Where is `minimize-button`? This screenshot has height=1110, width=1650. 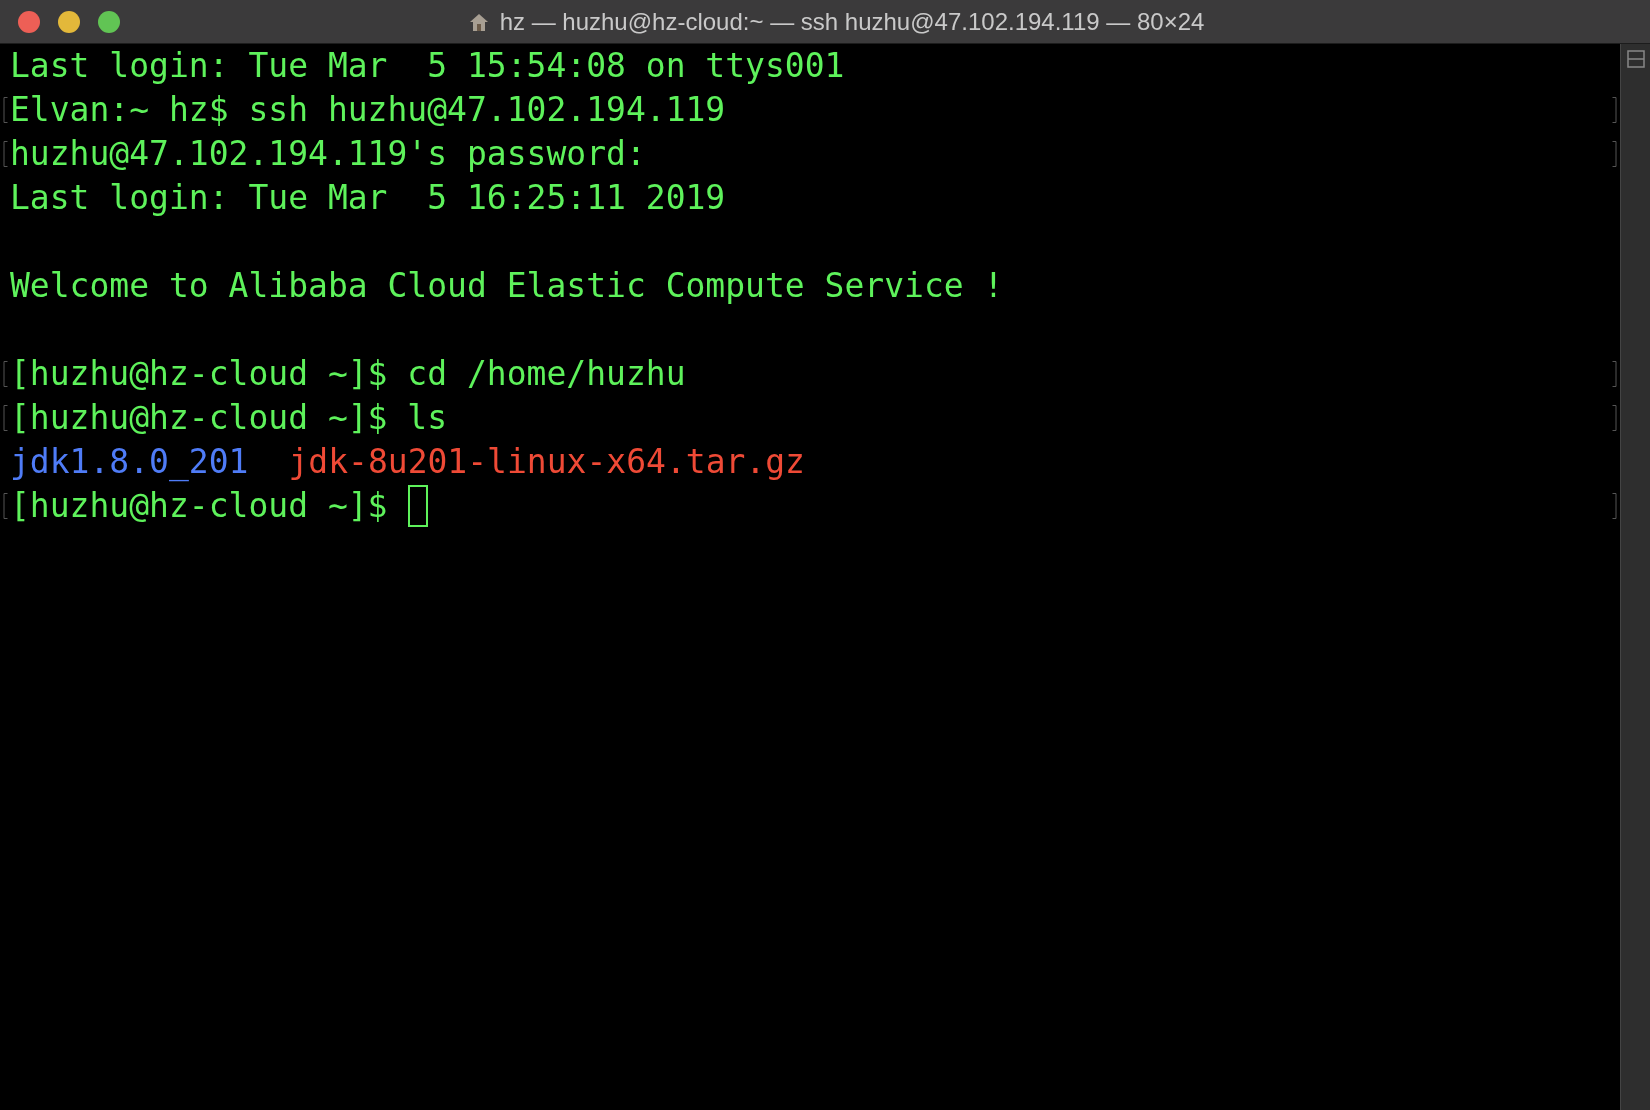
minimize-button is located at coordinates (69, 21).